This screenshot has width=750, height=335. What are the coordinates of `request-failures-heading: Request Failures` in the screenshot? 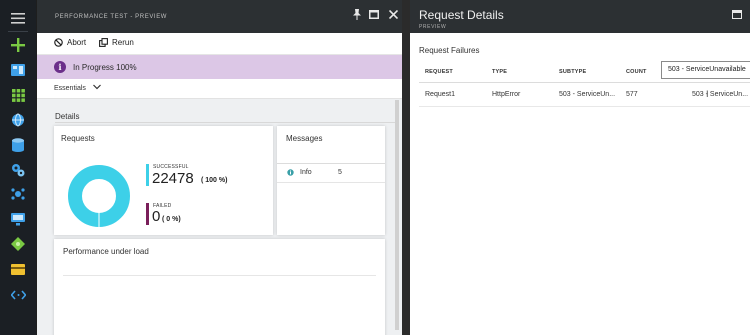 It's located at (449, 50).